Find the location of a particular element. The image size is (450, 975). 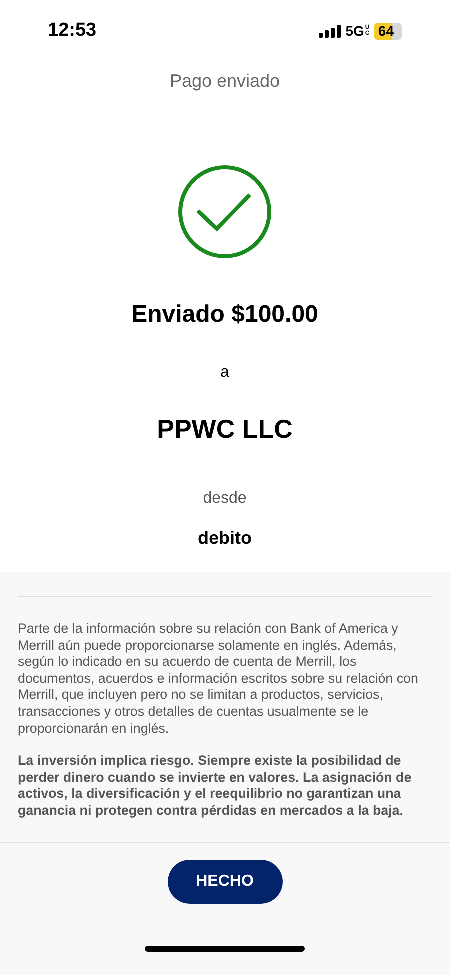

from-label: desde is located at coordinates (225, 499).